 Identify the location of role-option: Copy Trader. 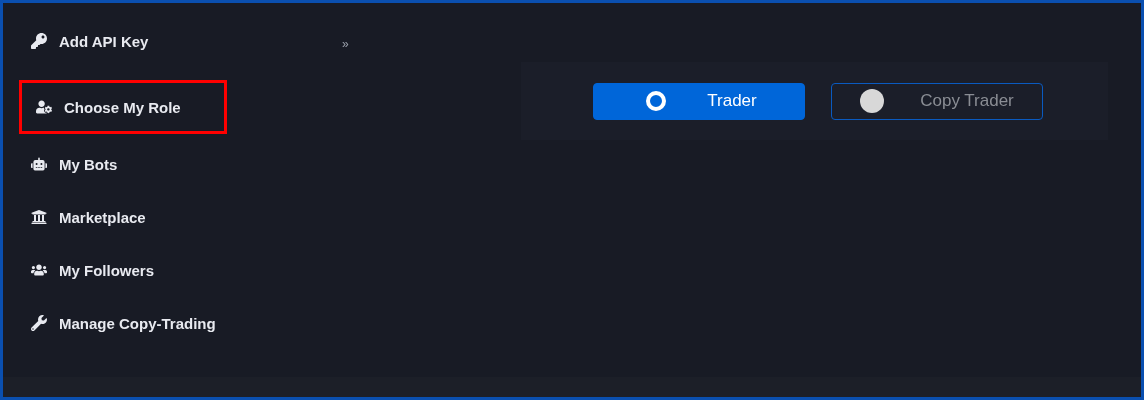
(937, 101).